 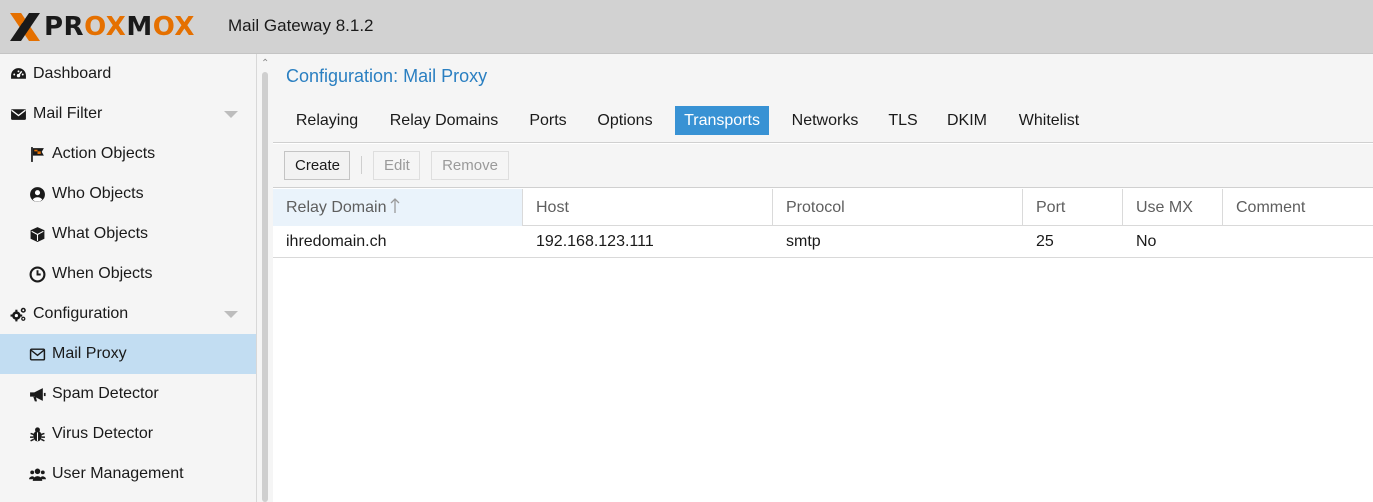 What do you see at coordinates (37, 394) in the screenshot?
I see `bullhorn-icon` at bounding box center [37, 394].